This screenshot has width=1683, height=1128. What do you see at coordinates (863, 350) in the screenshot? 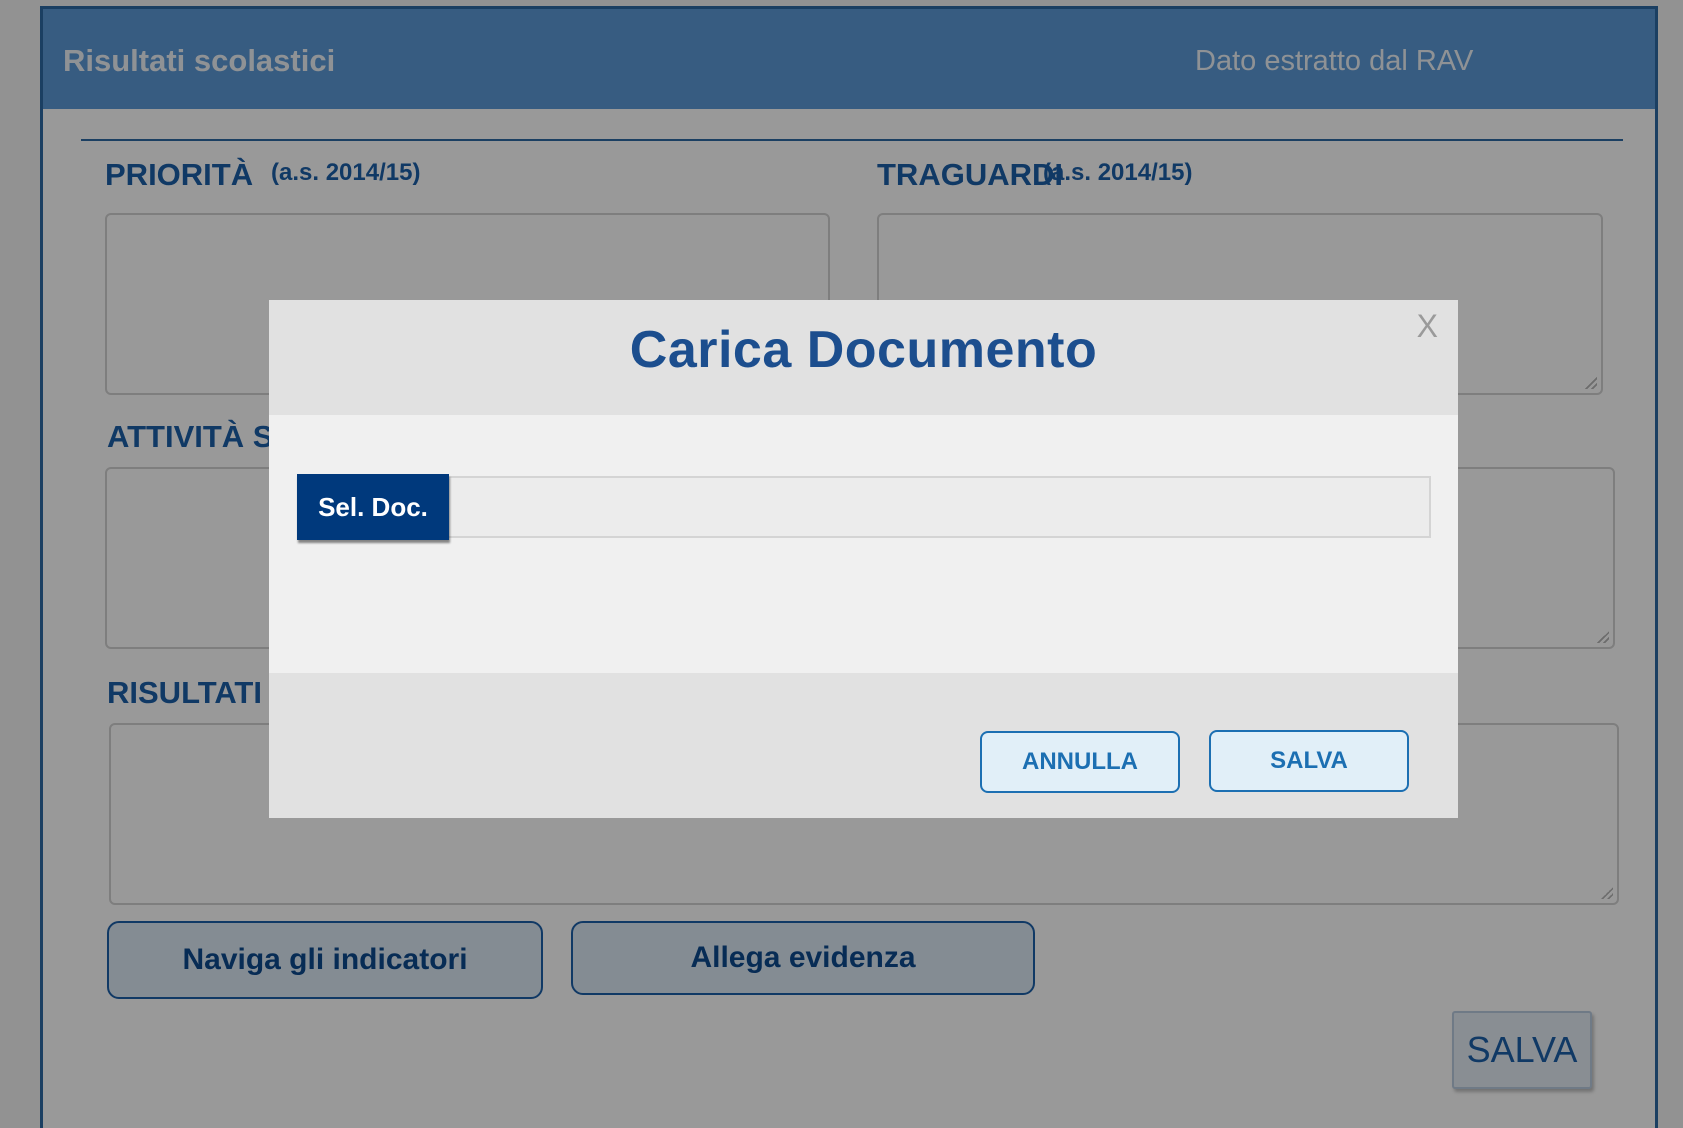
I see `dialog-title: Carica Documento` at bounding box center [863, 350].